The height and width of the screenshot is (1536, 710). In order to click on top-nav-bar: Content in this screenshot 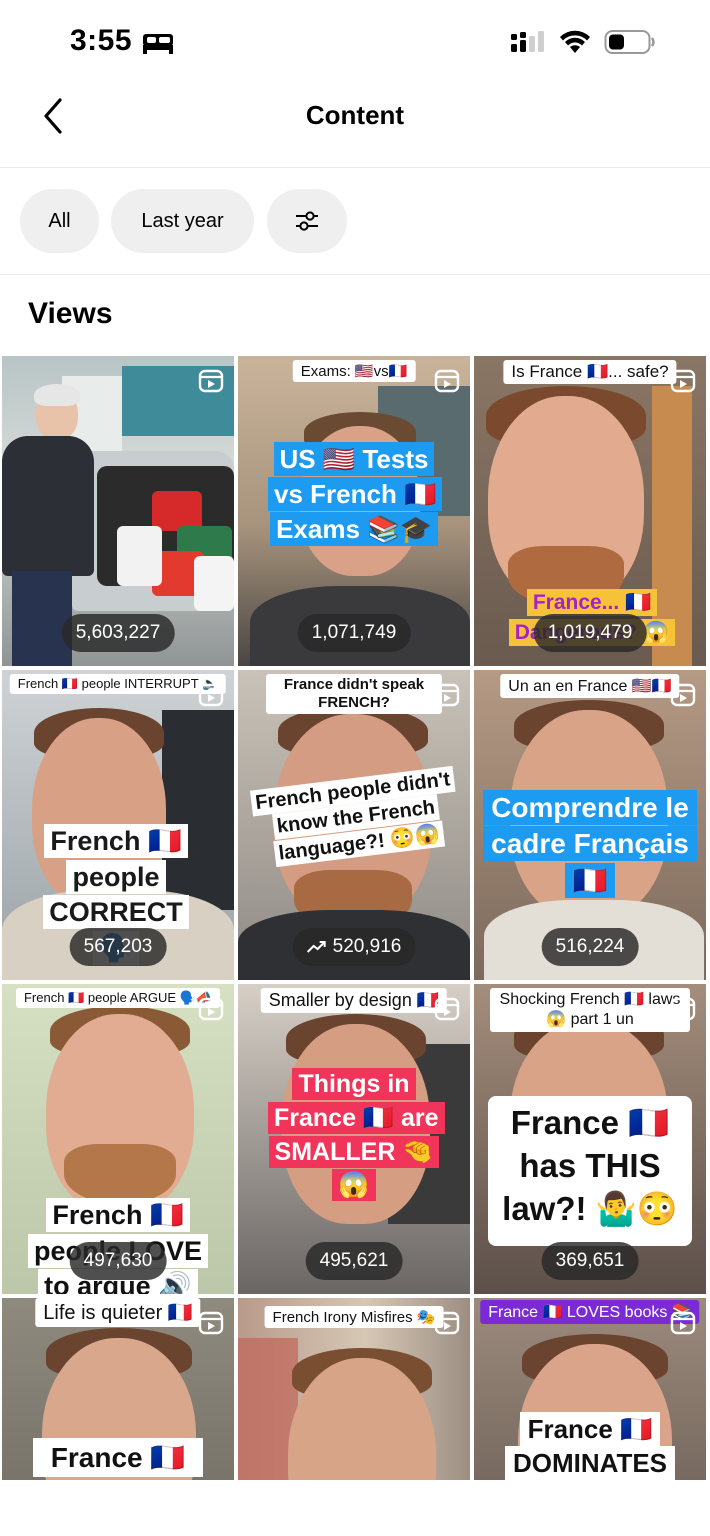, I will do `click(355, 126)`.